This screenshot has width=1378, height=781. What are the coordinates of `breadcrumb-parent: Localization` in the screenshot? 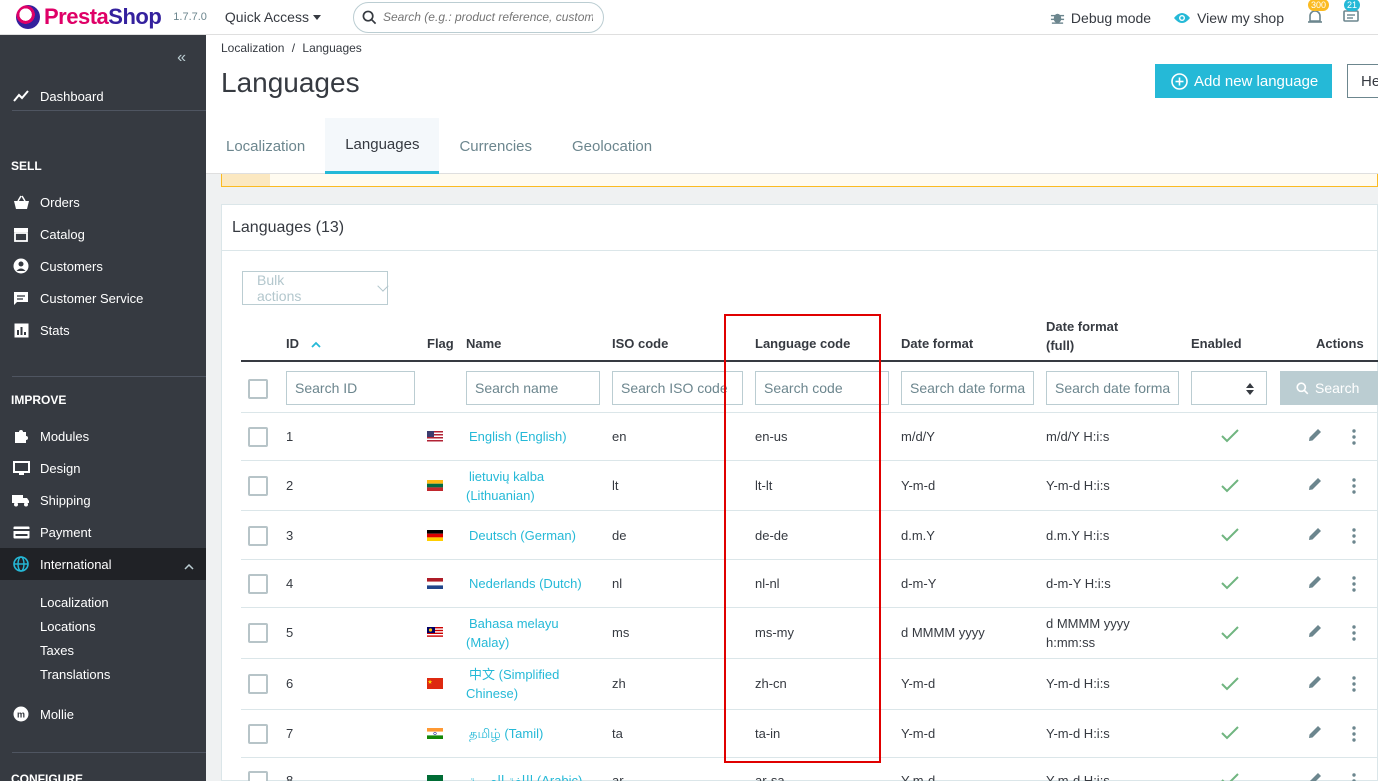 It's located at (252, 48).